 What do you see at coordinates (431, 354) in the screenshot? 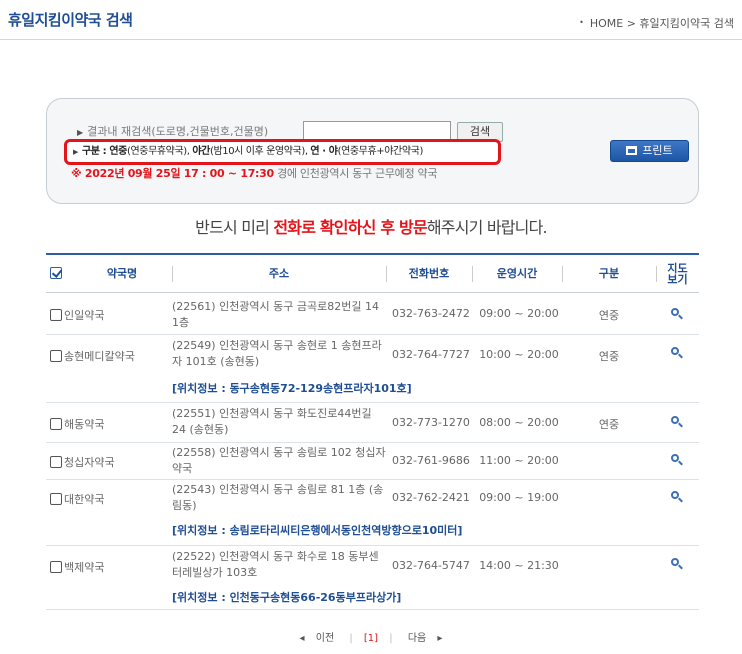
I see `pharmacy-phone: 032-764-7727` at bounding box center [431, 354].